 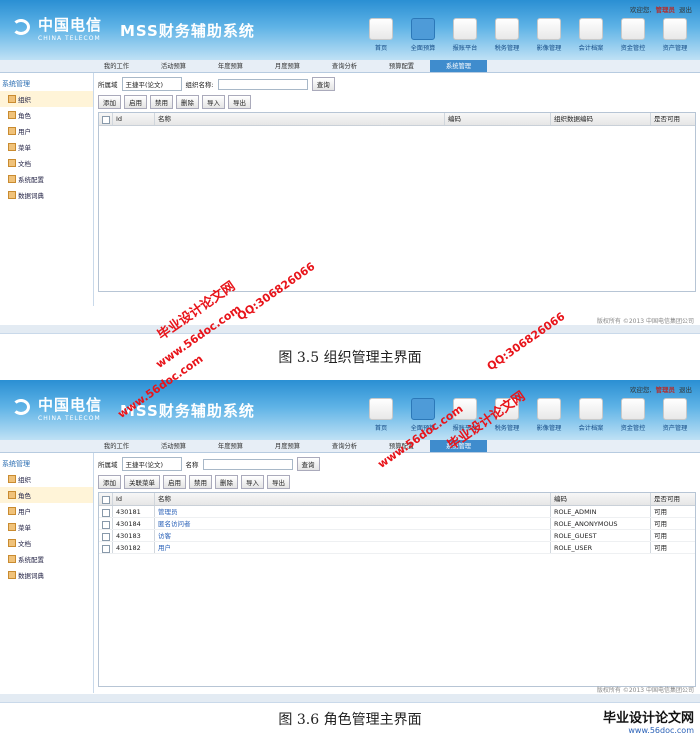 What do you see at coordinates (661, 730) in the screenshot?
I see `brand-url: www.56doc.com` at bounding box center [661, 730].